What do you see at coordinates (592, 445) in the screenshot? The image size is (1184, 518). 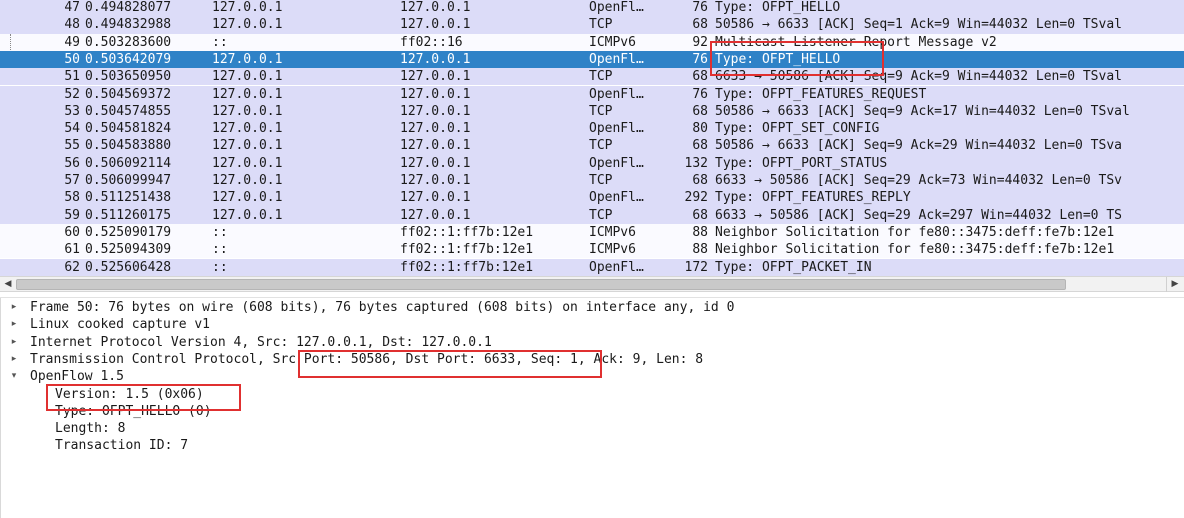 I see `detail-tree-item: Transaction ID: 7` at bounding box center [592, 445].